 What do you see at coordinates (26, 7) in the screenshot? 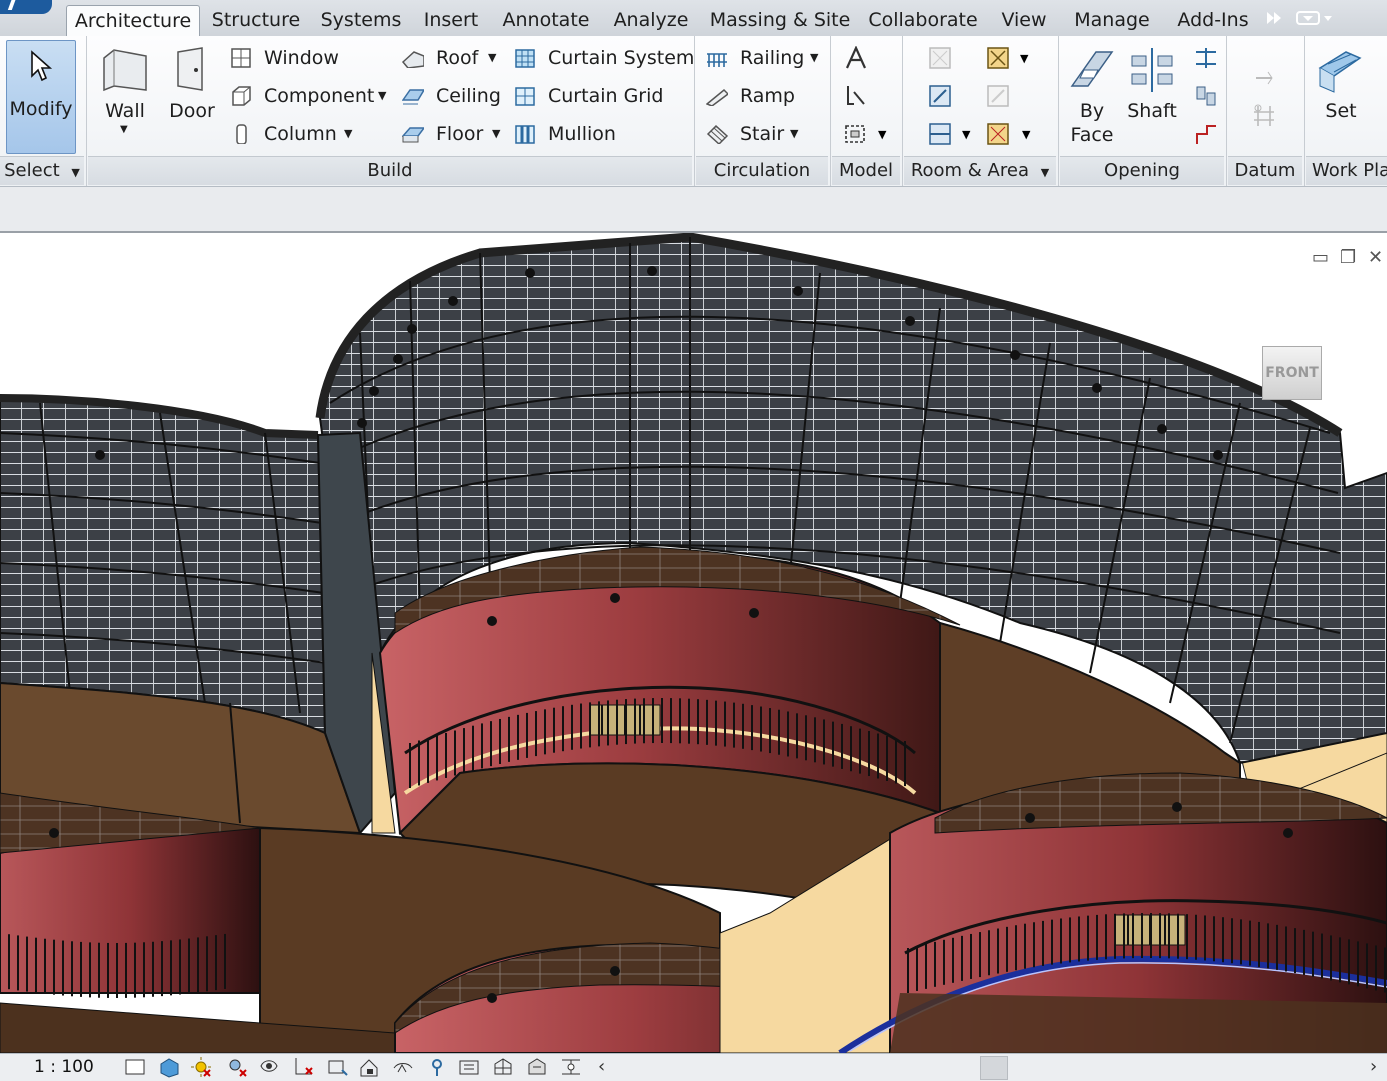
I see `application-menu-button` at bounding box center [26, 7].